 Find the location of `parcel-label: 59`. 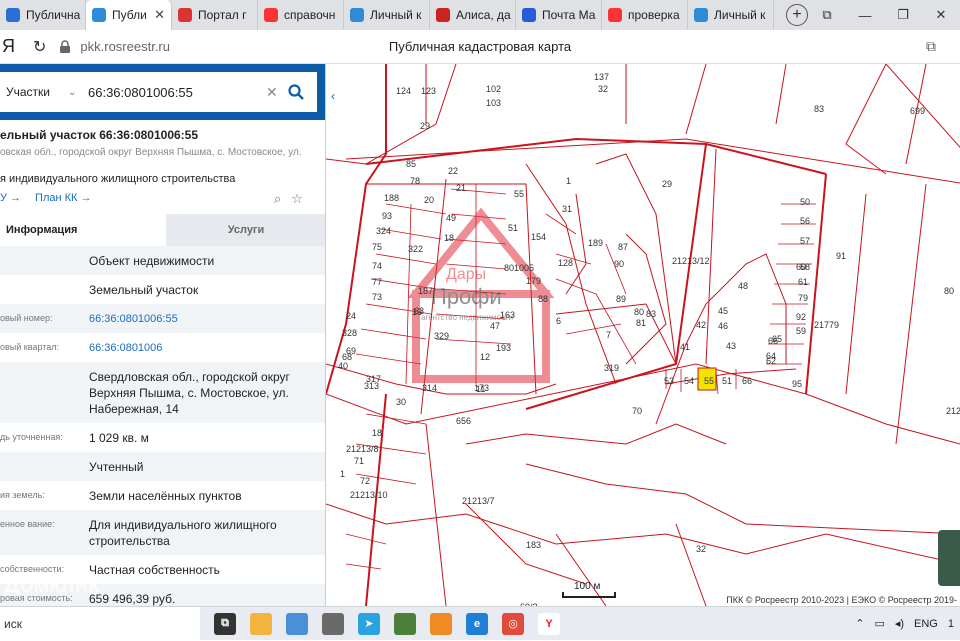

parcel-label: 59 is located at coordinates (801, 331).